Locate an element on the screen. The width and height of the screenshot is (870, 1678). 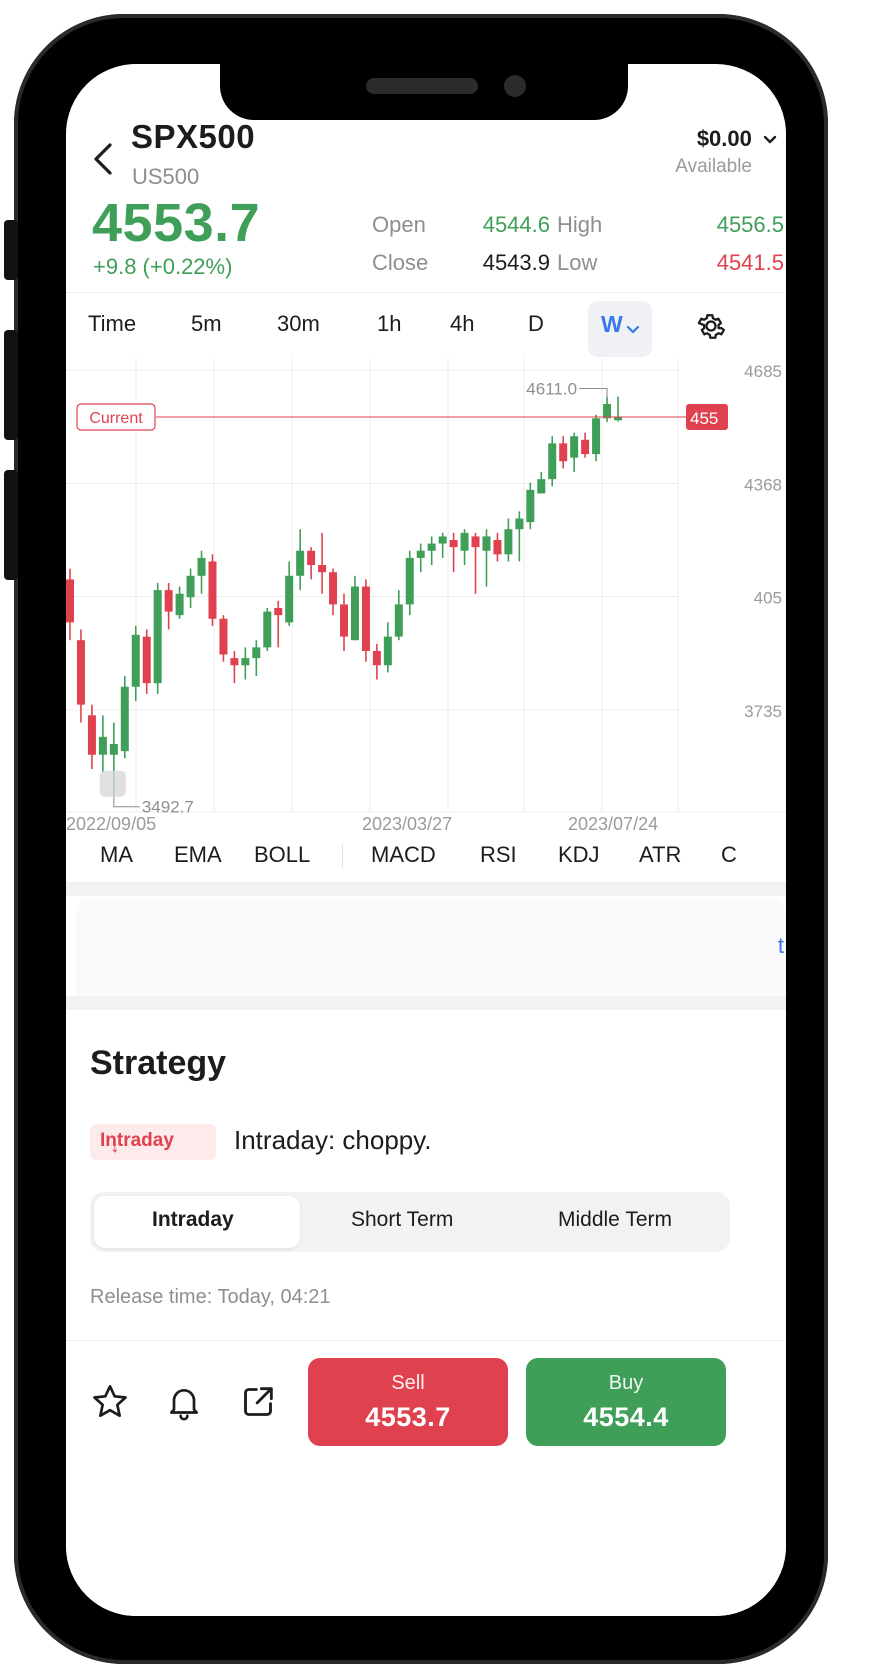
open-value: 4544.6 is located at coordinates (516, 224).